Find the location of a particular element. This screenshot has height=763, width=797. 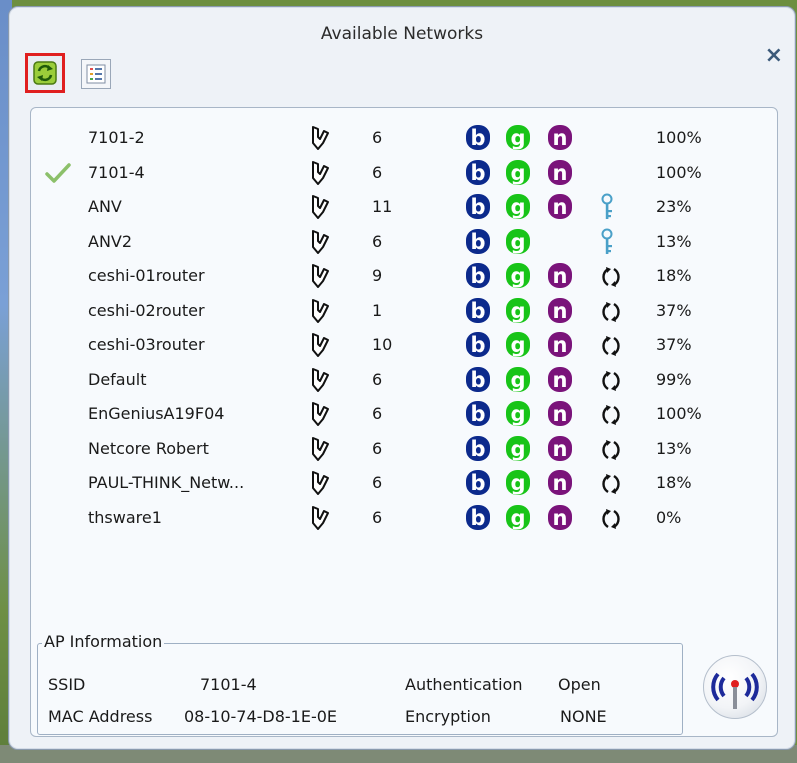

network-row: PAUL-THINK_Netw... 6 b g n 18% is located at coordinates (404, 484).